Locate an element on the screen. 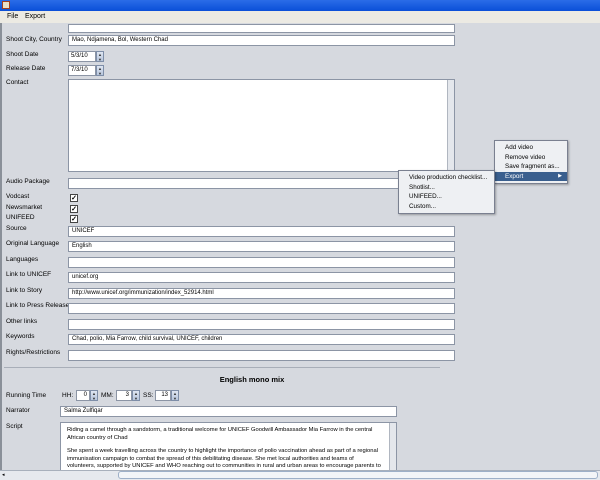  shoot-date-input: 5/3/10 is located at coordinates (82, 56).